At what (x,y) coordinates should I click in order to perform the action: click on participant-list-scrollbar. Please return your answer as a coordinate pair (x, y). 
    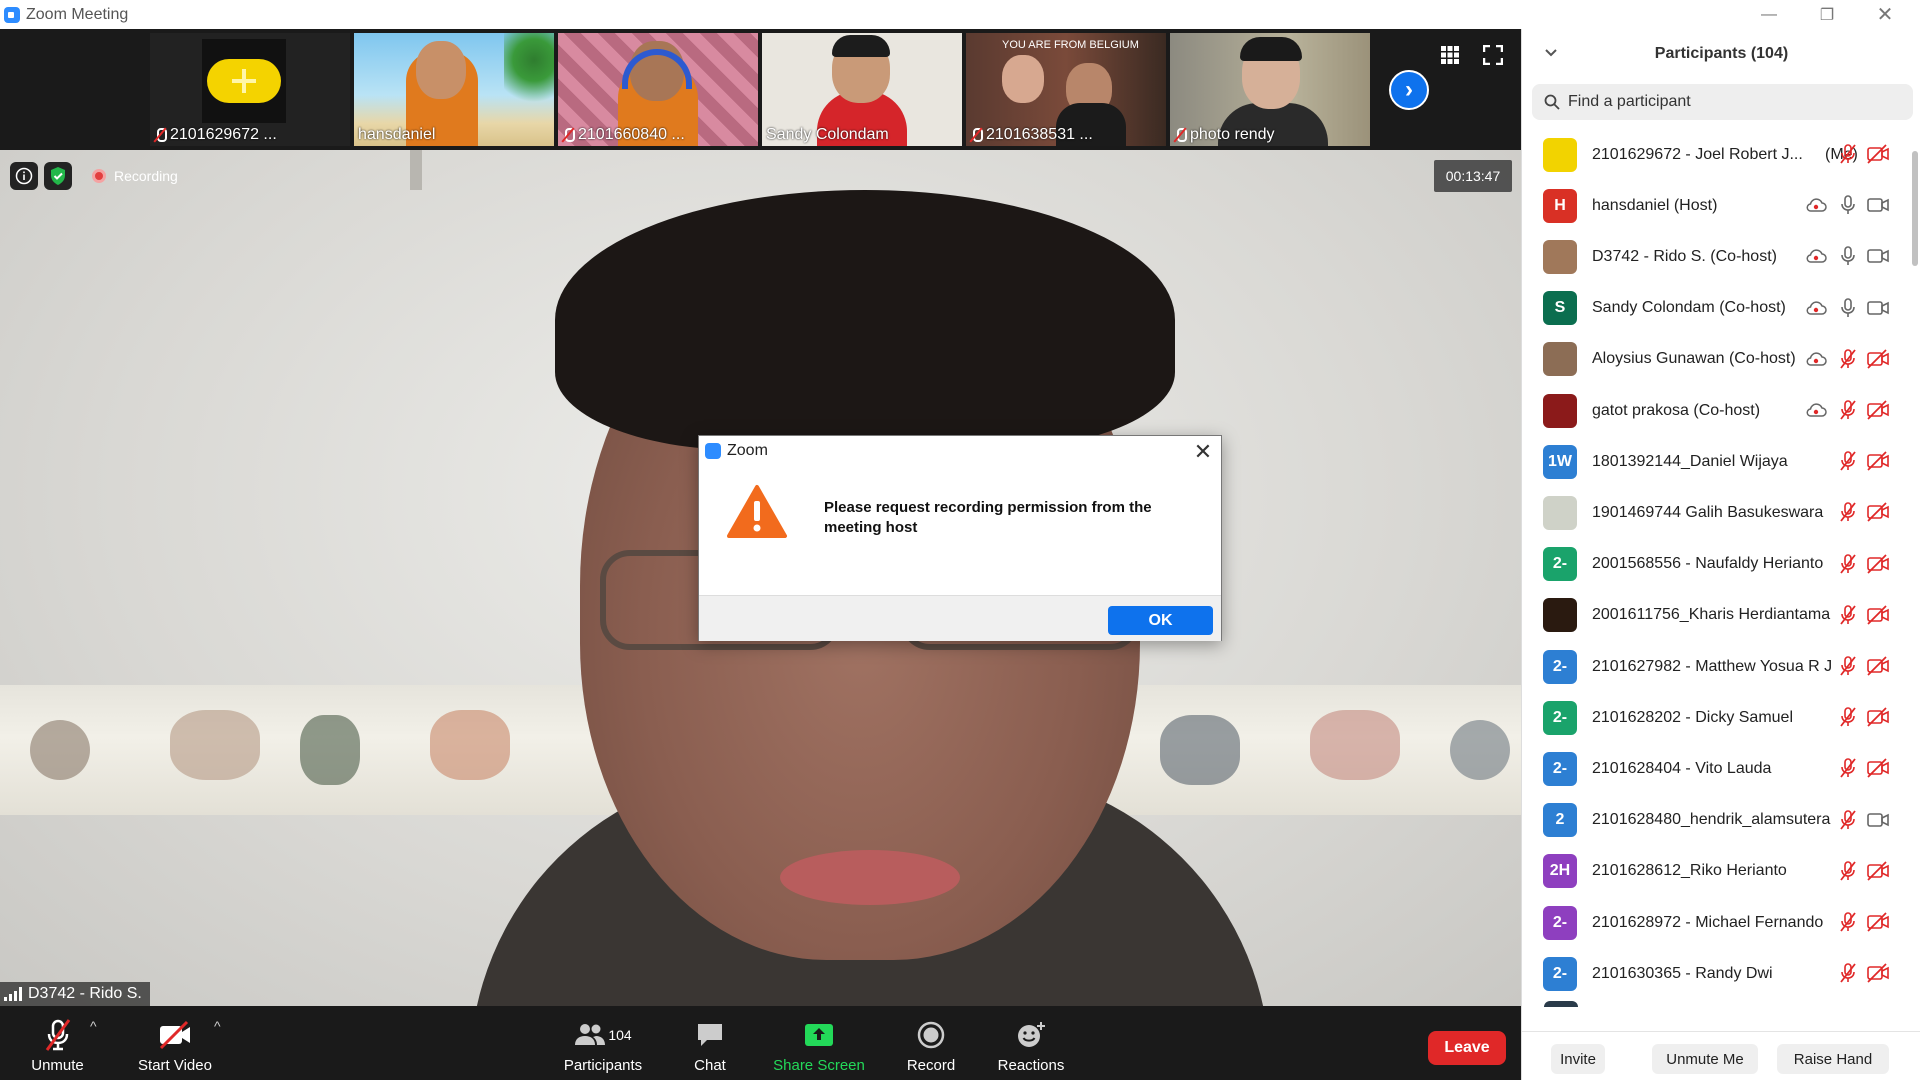
    Looking at the image, I should click on (1915, 566).